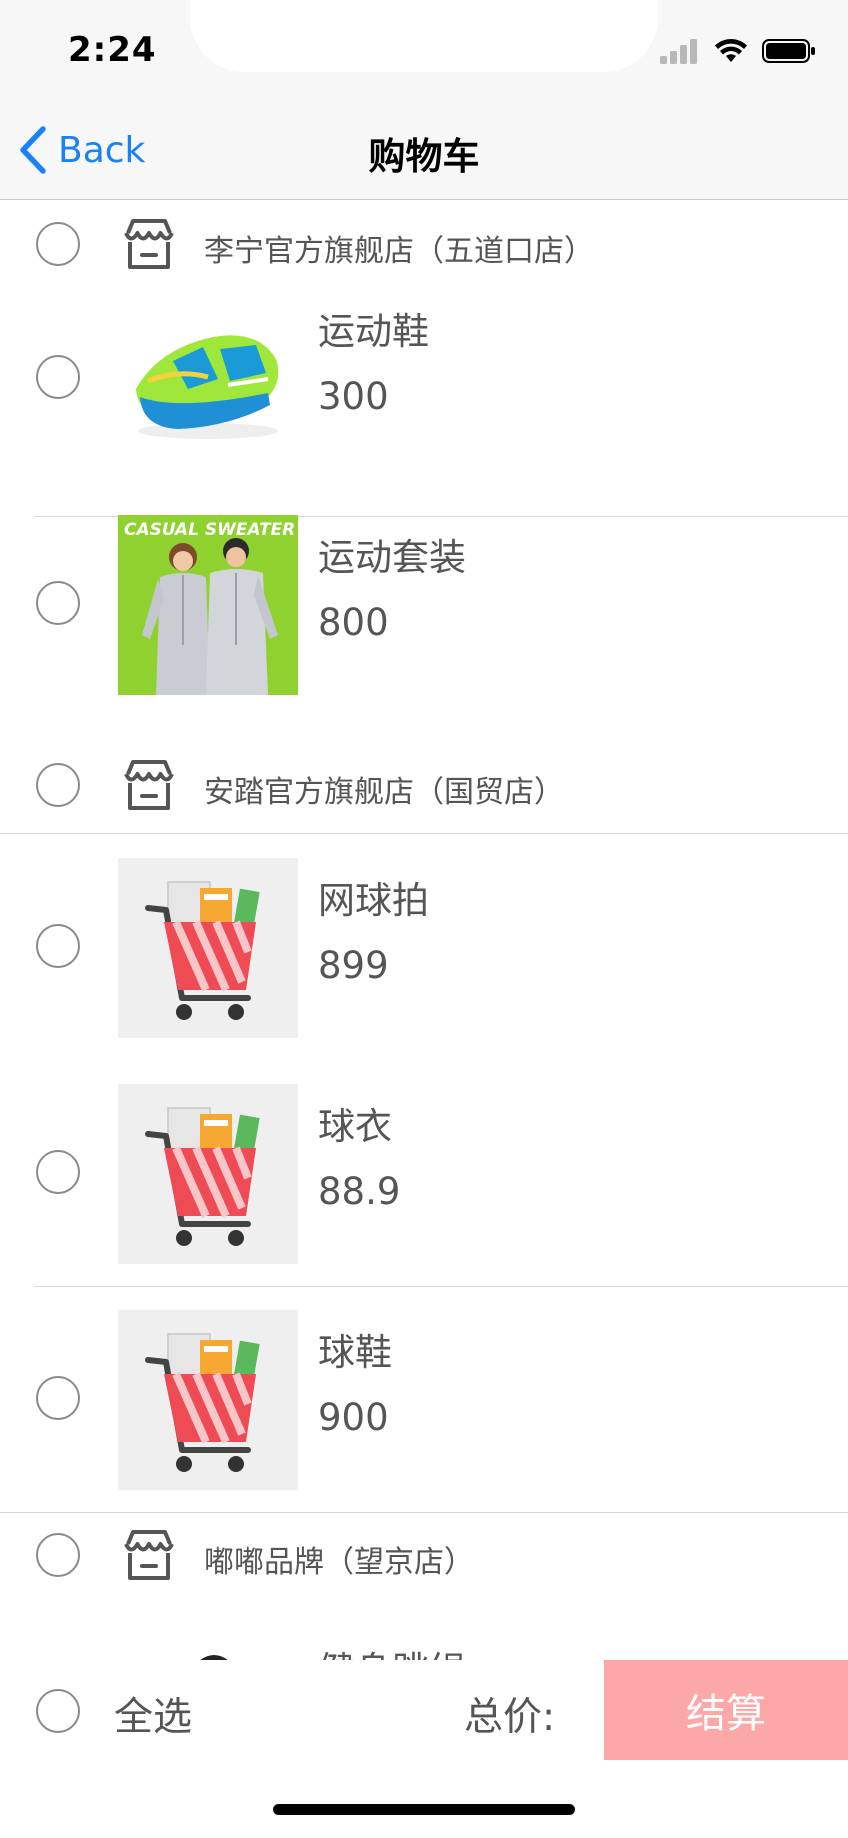 Image resolution: width=848 pixels, height=1838 pixels. What do you see at coordinates (339, 1562) in the screenshot?
I see `shop-name: 嘟嘟品牌（望京店）` at bounding box center [339, 1562].